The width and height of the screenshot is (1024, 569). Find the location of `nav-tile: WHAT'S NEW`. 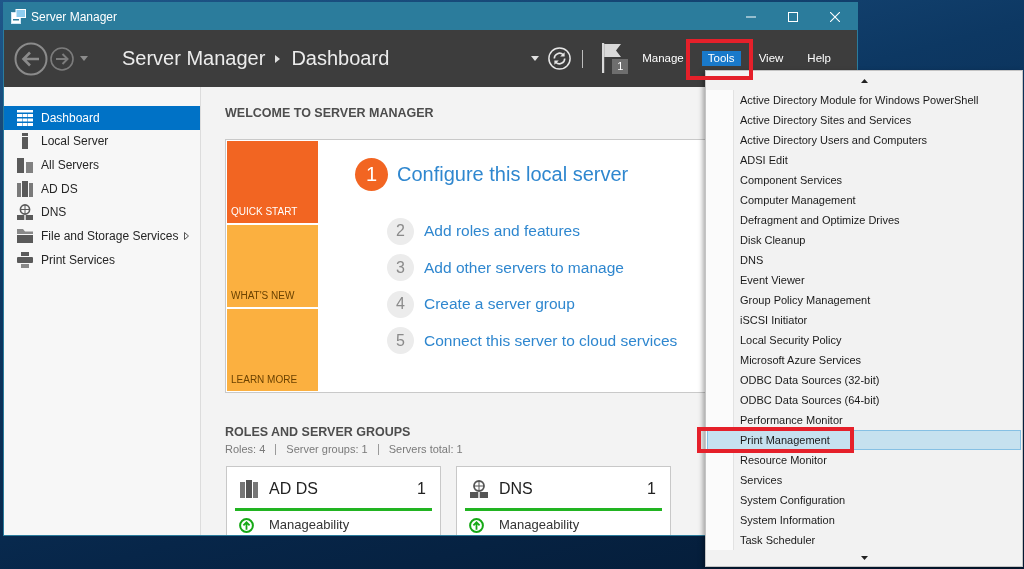

nav-tile: WHAT'S NEW is located at coordinates (272, 266).